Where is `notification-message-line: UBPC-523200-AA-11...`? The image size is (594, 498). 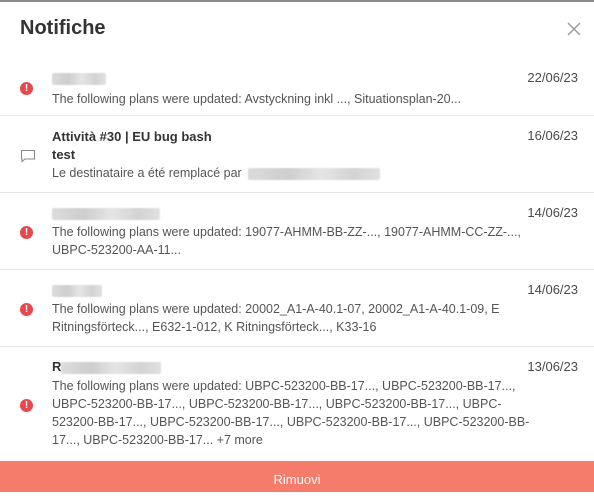
notification-message-line: UBPC-523200-AA-11... is located at coordinates (116, 250).